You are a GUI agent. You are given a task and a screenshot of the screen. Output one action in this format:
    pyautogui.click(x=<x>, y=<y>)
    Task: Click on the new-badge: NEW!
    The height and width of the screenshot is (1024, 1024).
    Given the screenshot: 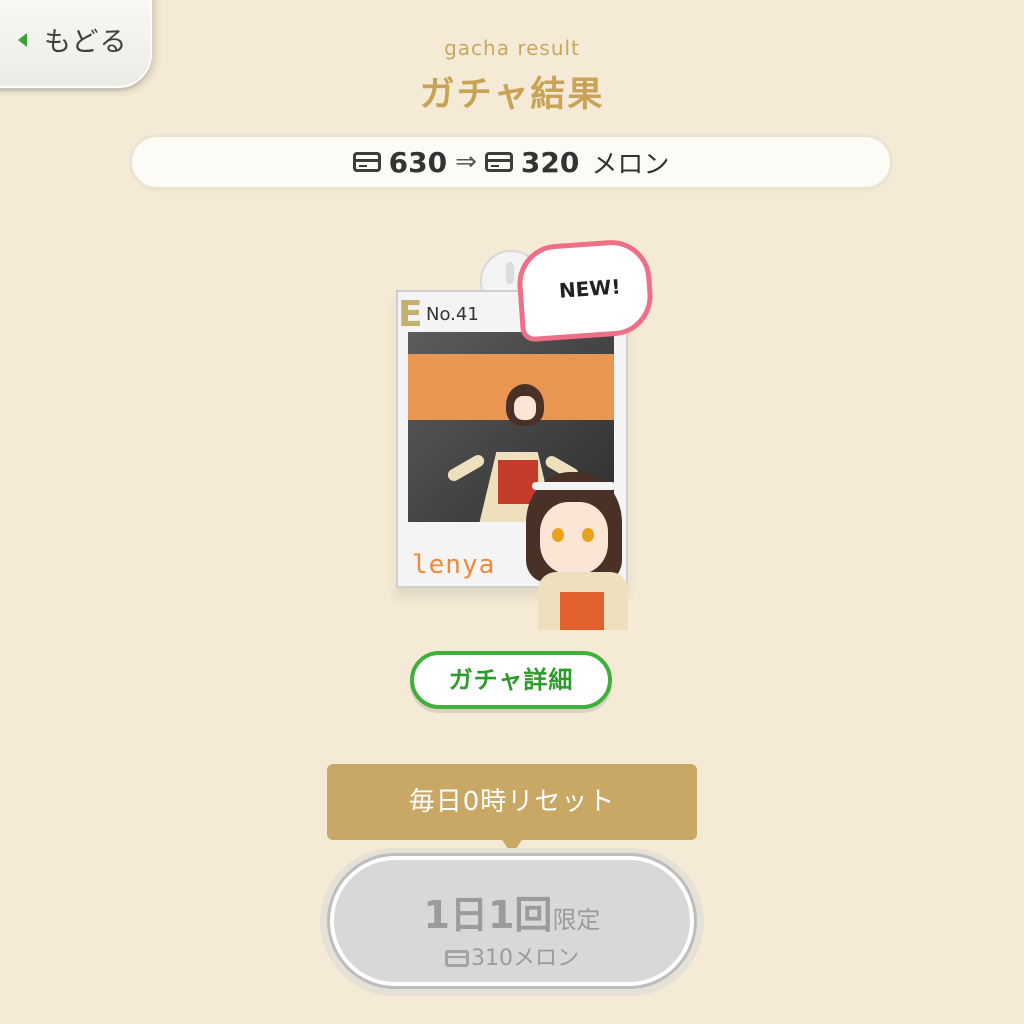 What is the action you would take?
    pyautogui.click(x=585, y=290)
    